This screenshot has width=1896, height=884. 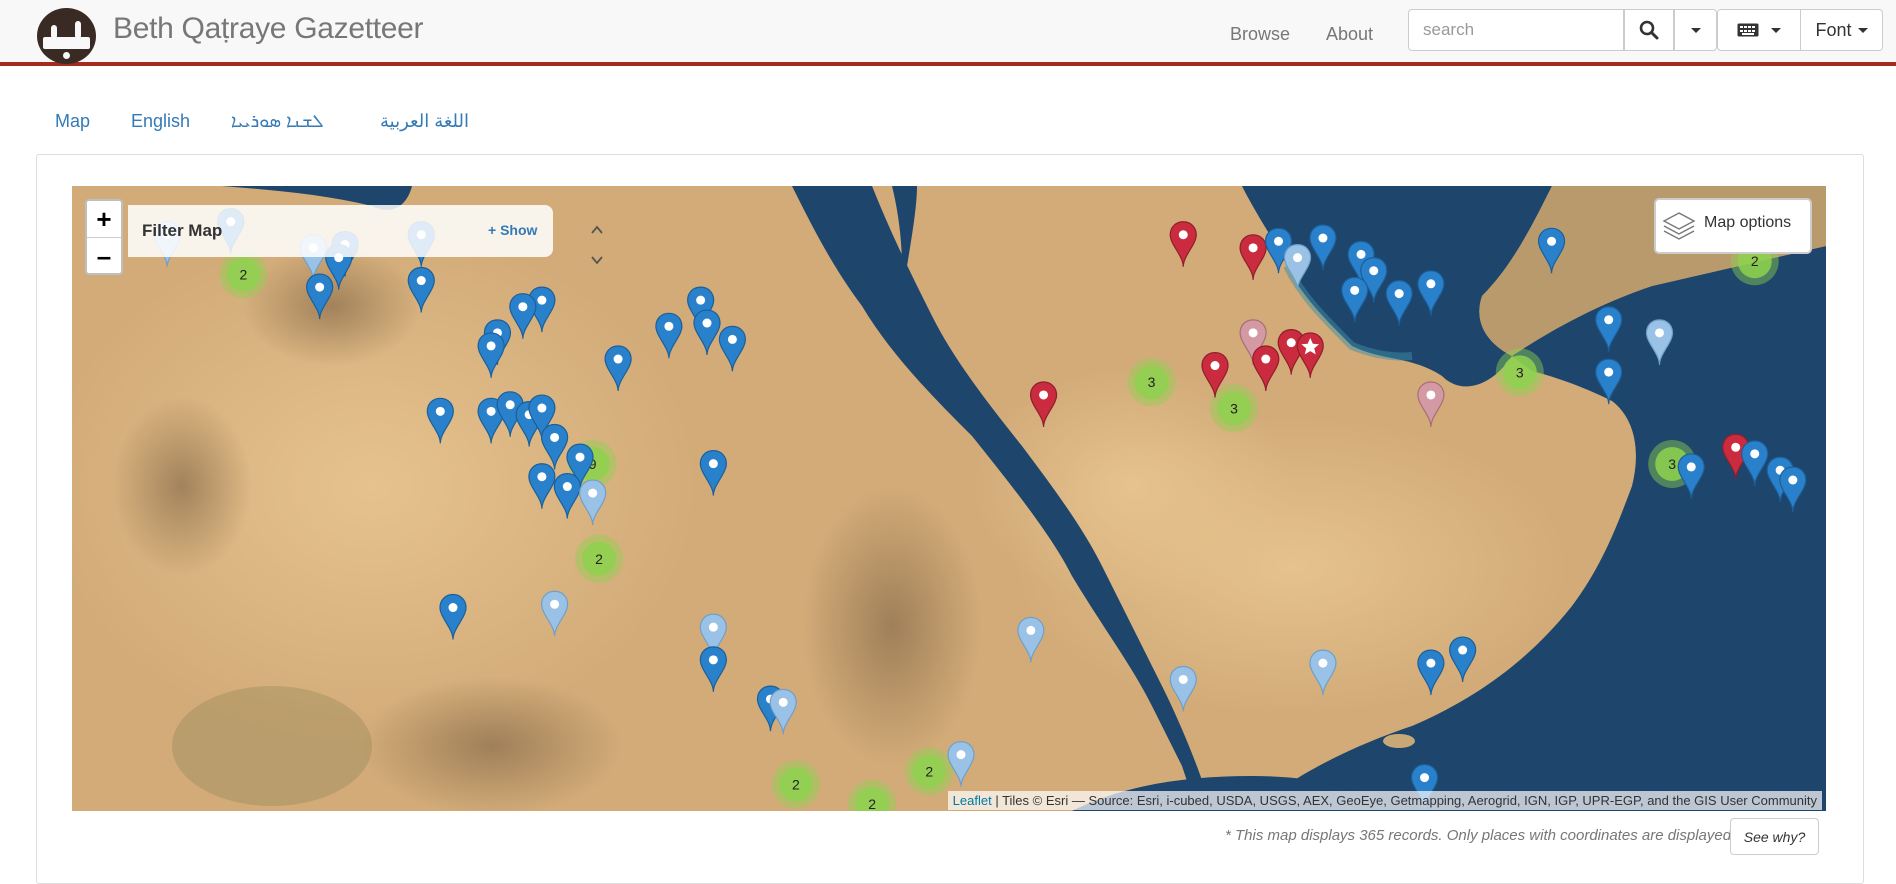 I want to click on layers-icon, so click(x=1679, y=226).